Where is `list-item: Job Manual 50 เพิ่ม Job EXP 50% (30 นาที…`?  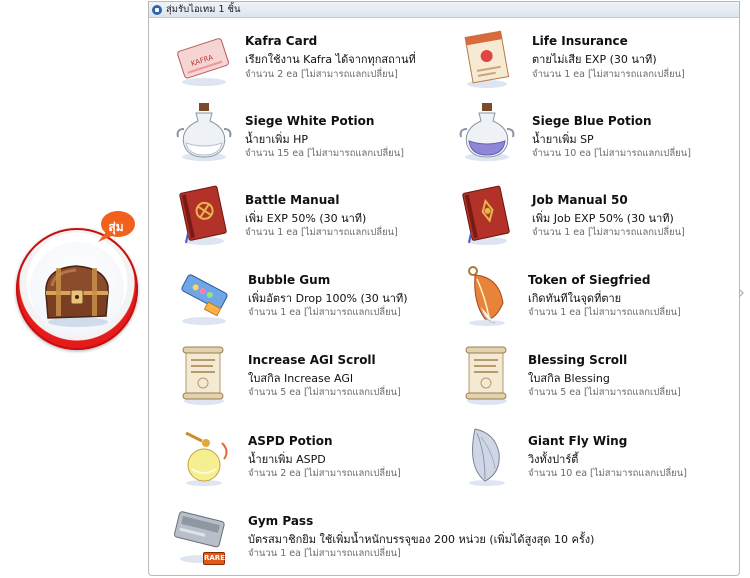 list-item: Job Manual 50 เพิ่ม Job EXP 50% (30 นาที… is located at coordinates (595, 216).